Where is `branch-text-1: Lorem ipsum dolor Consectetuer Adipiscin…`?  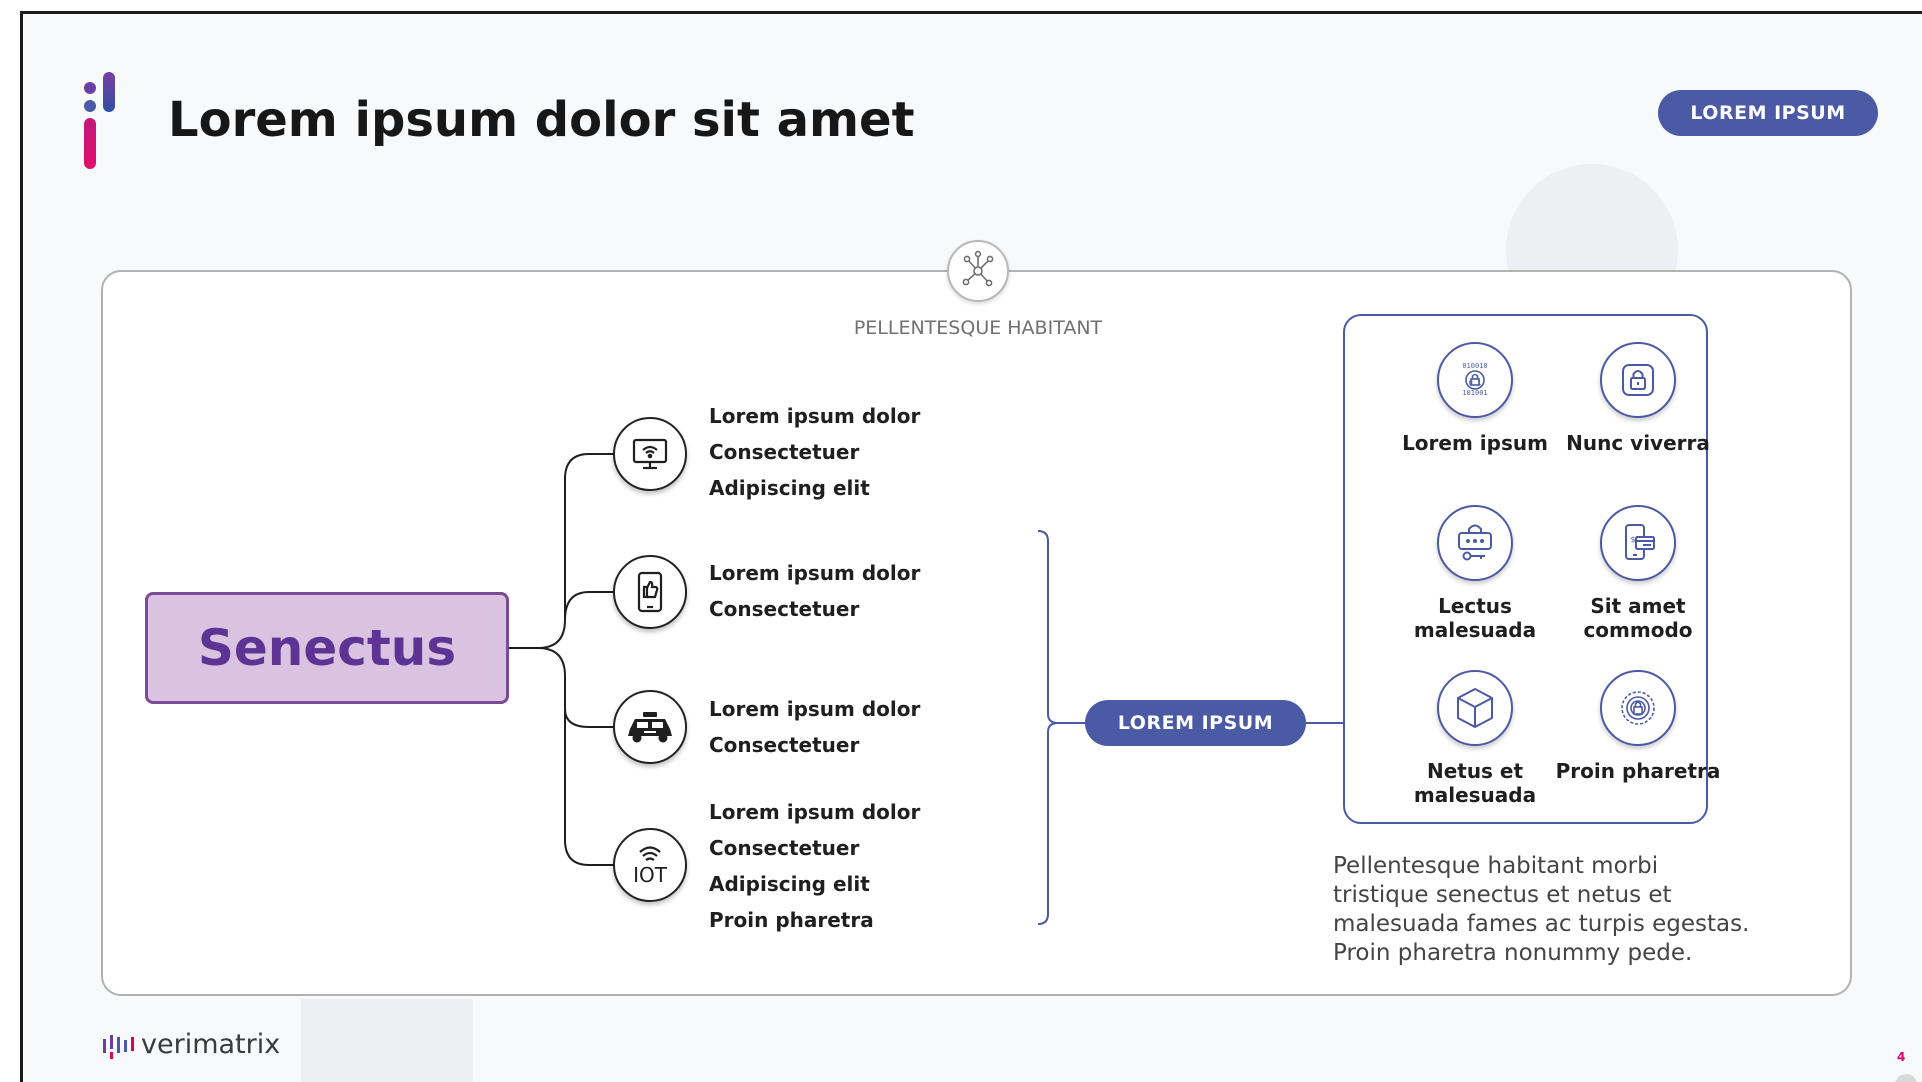 branch-text-1: Lorem ipsum dolor Consectetuer Adipiscin… is located at coordinates (814, 452).